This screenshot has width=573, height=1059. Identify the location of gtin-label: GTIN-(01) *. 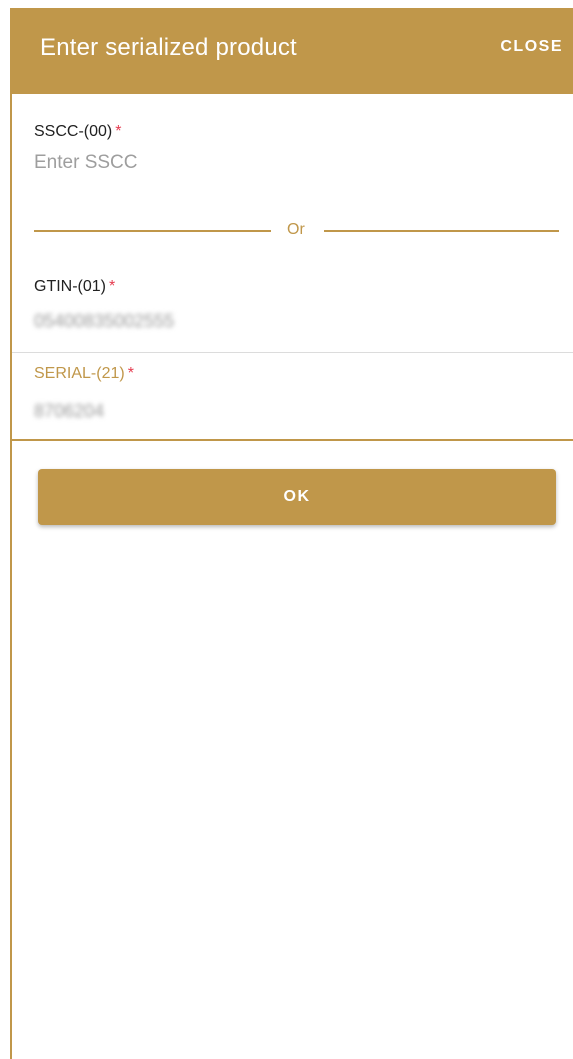
(74, 287).